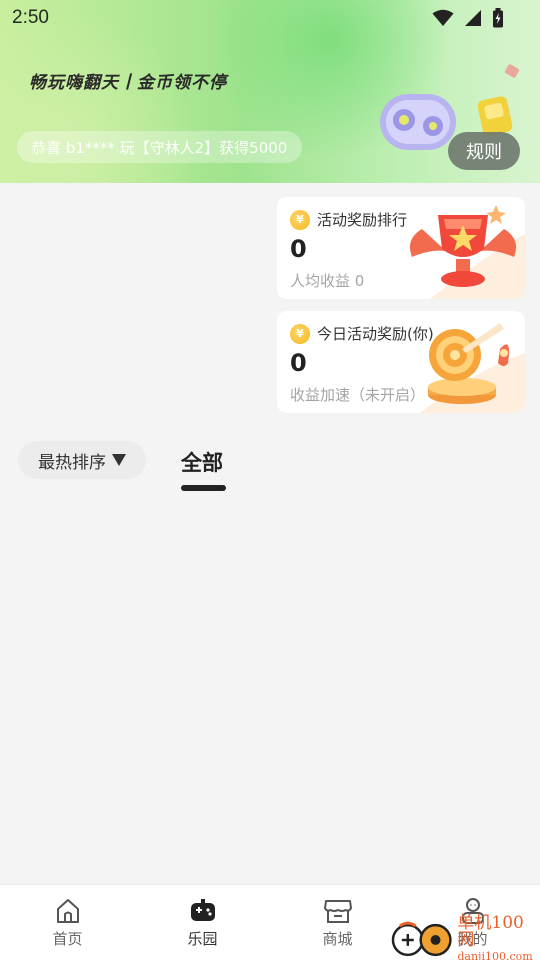 The image size is (540, 960). Describe the element at coordinates (495, 954) in the screenshot. I see `watermark-line2: danji100.com` at that location.